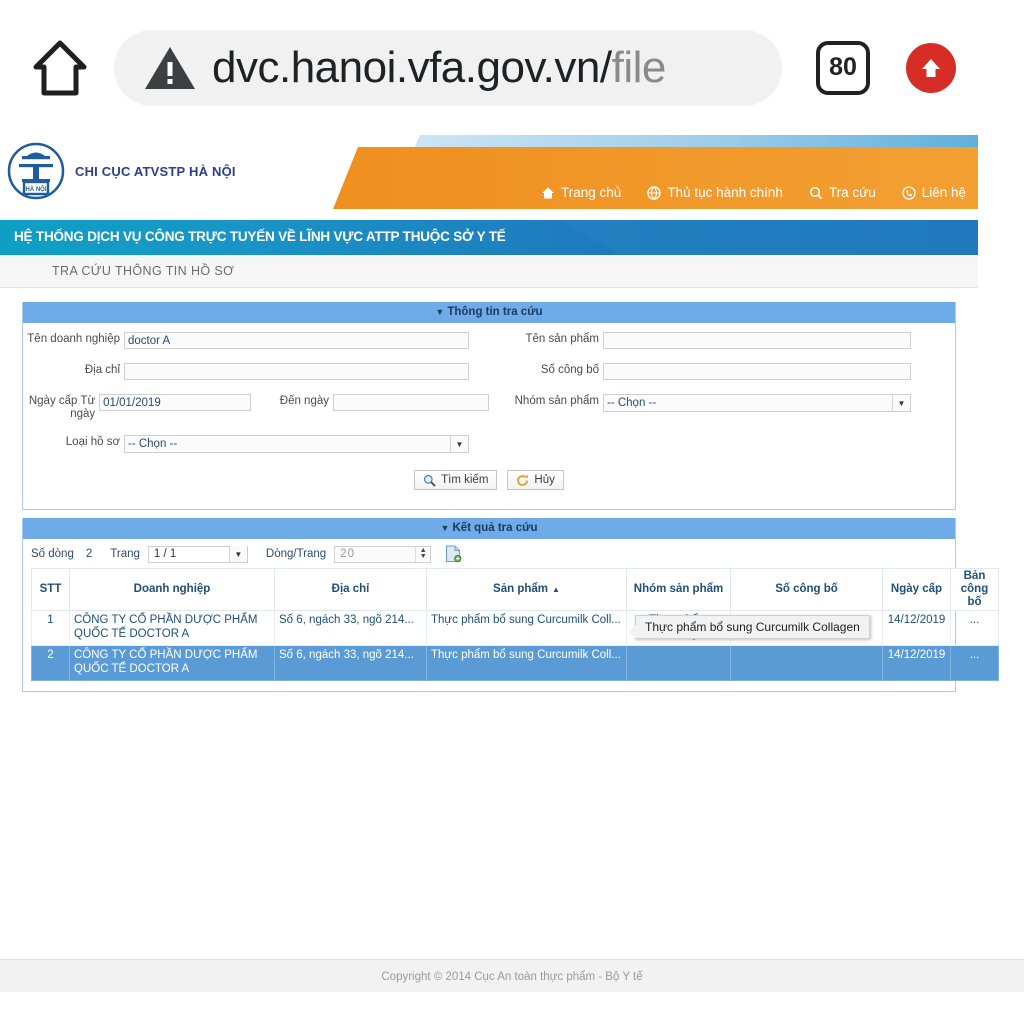 This screenshot has height=1024, width=1024. What do you see at coordinates (916, 628) in the screenshot?
I see `cell-ngay-cap: 14/12/2019` at bounding box center [916, 628].